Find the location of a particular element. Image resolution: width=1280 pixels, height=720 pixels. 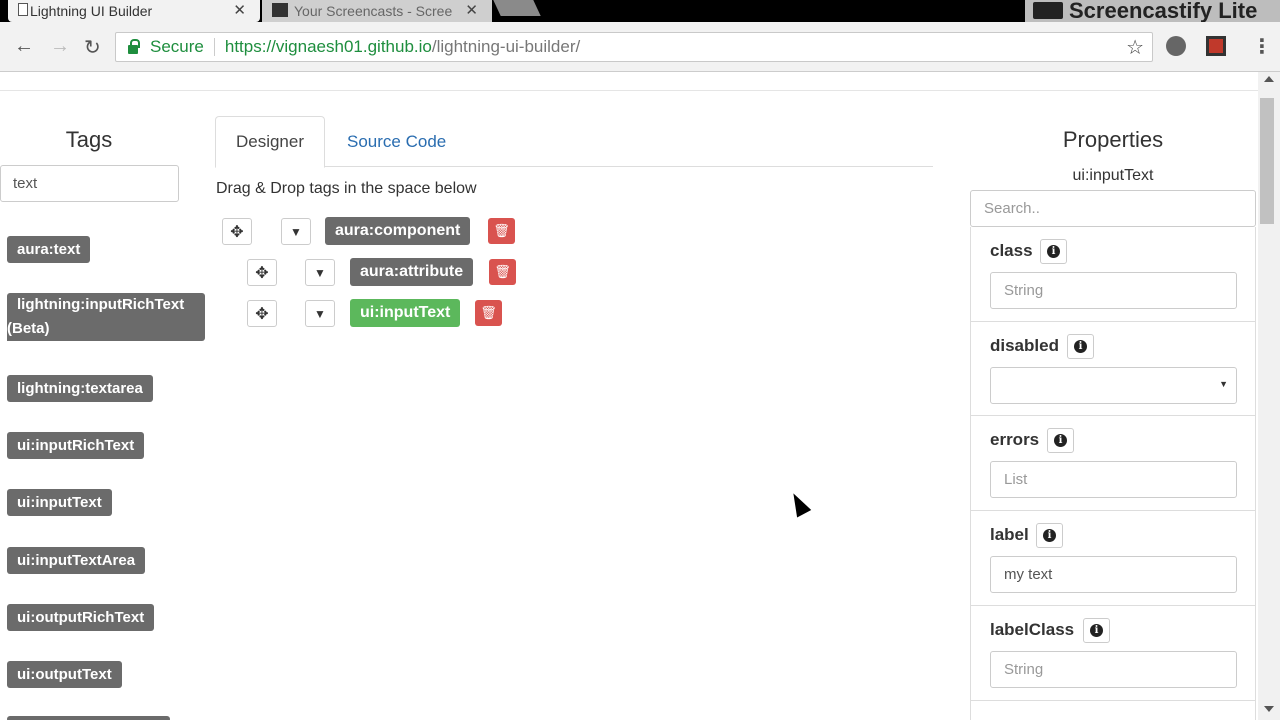

property-name: disabled is located at coordinates (1024, 345).